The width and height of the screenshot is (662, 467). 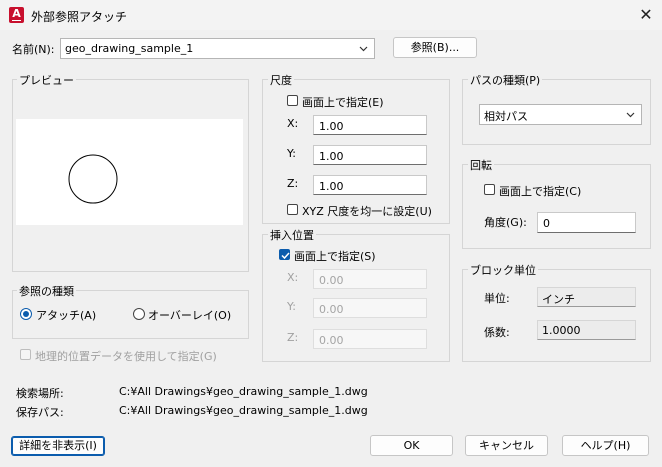 What do you see at coordinates (506, 116) in the screenshot?
I see `path-type-value: 相対パス` at bounding box center [506, 116].